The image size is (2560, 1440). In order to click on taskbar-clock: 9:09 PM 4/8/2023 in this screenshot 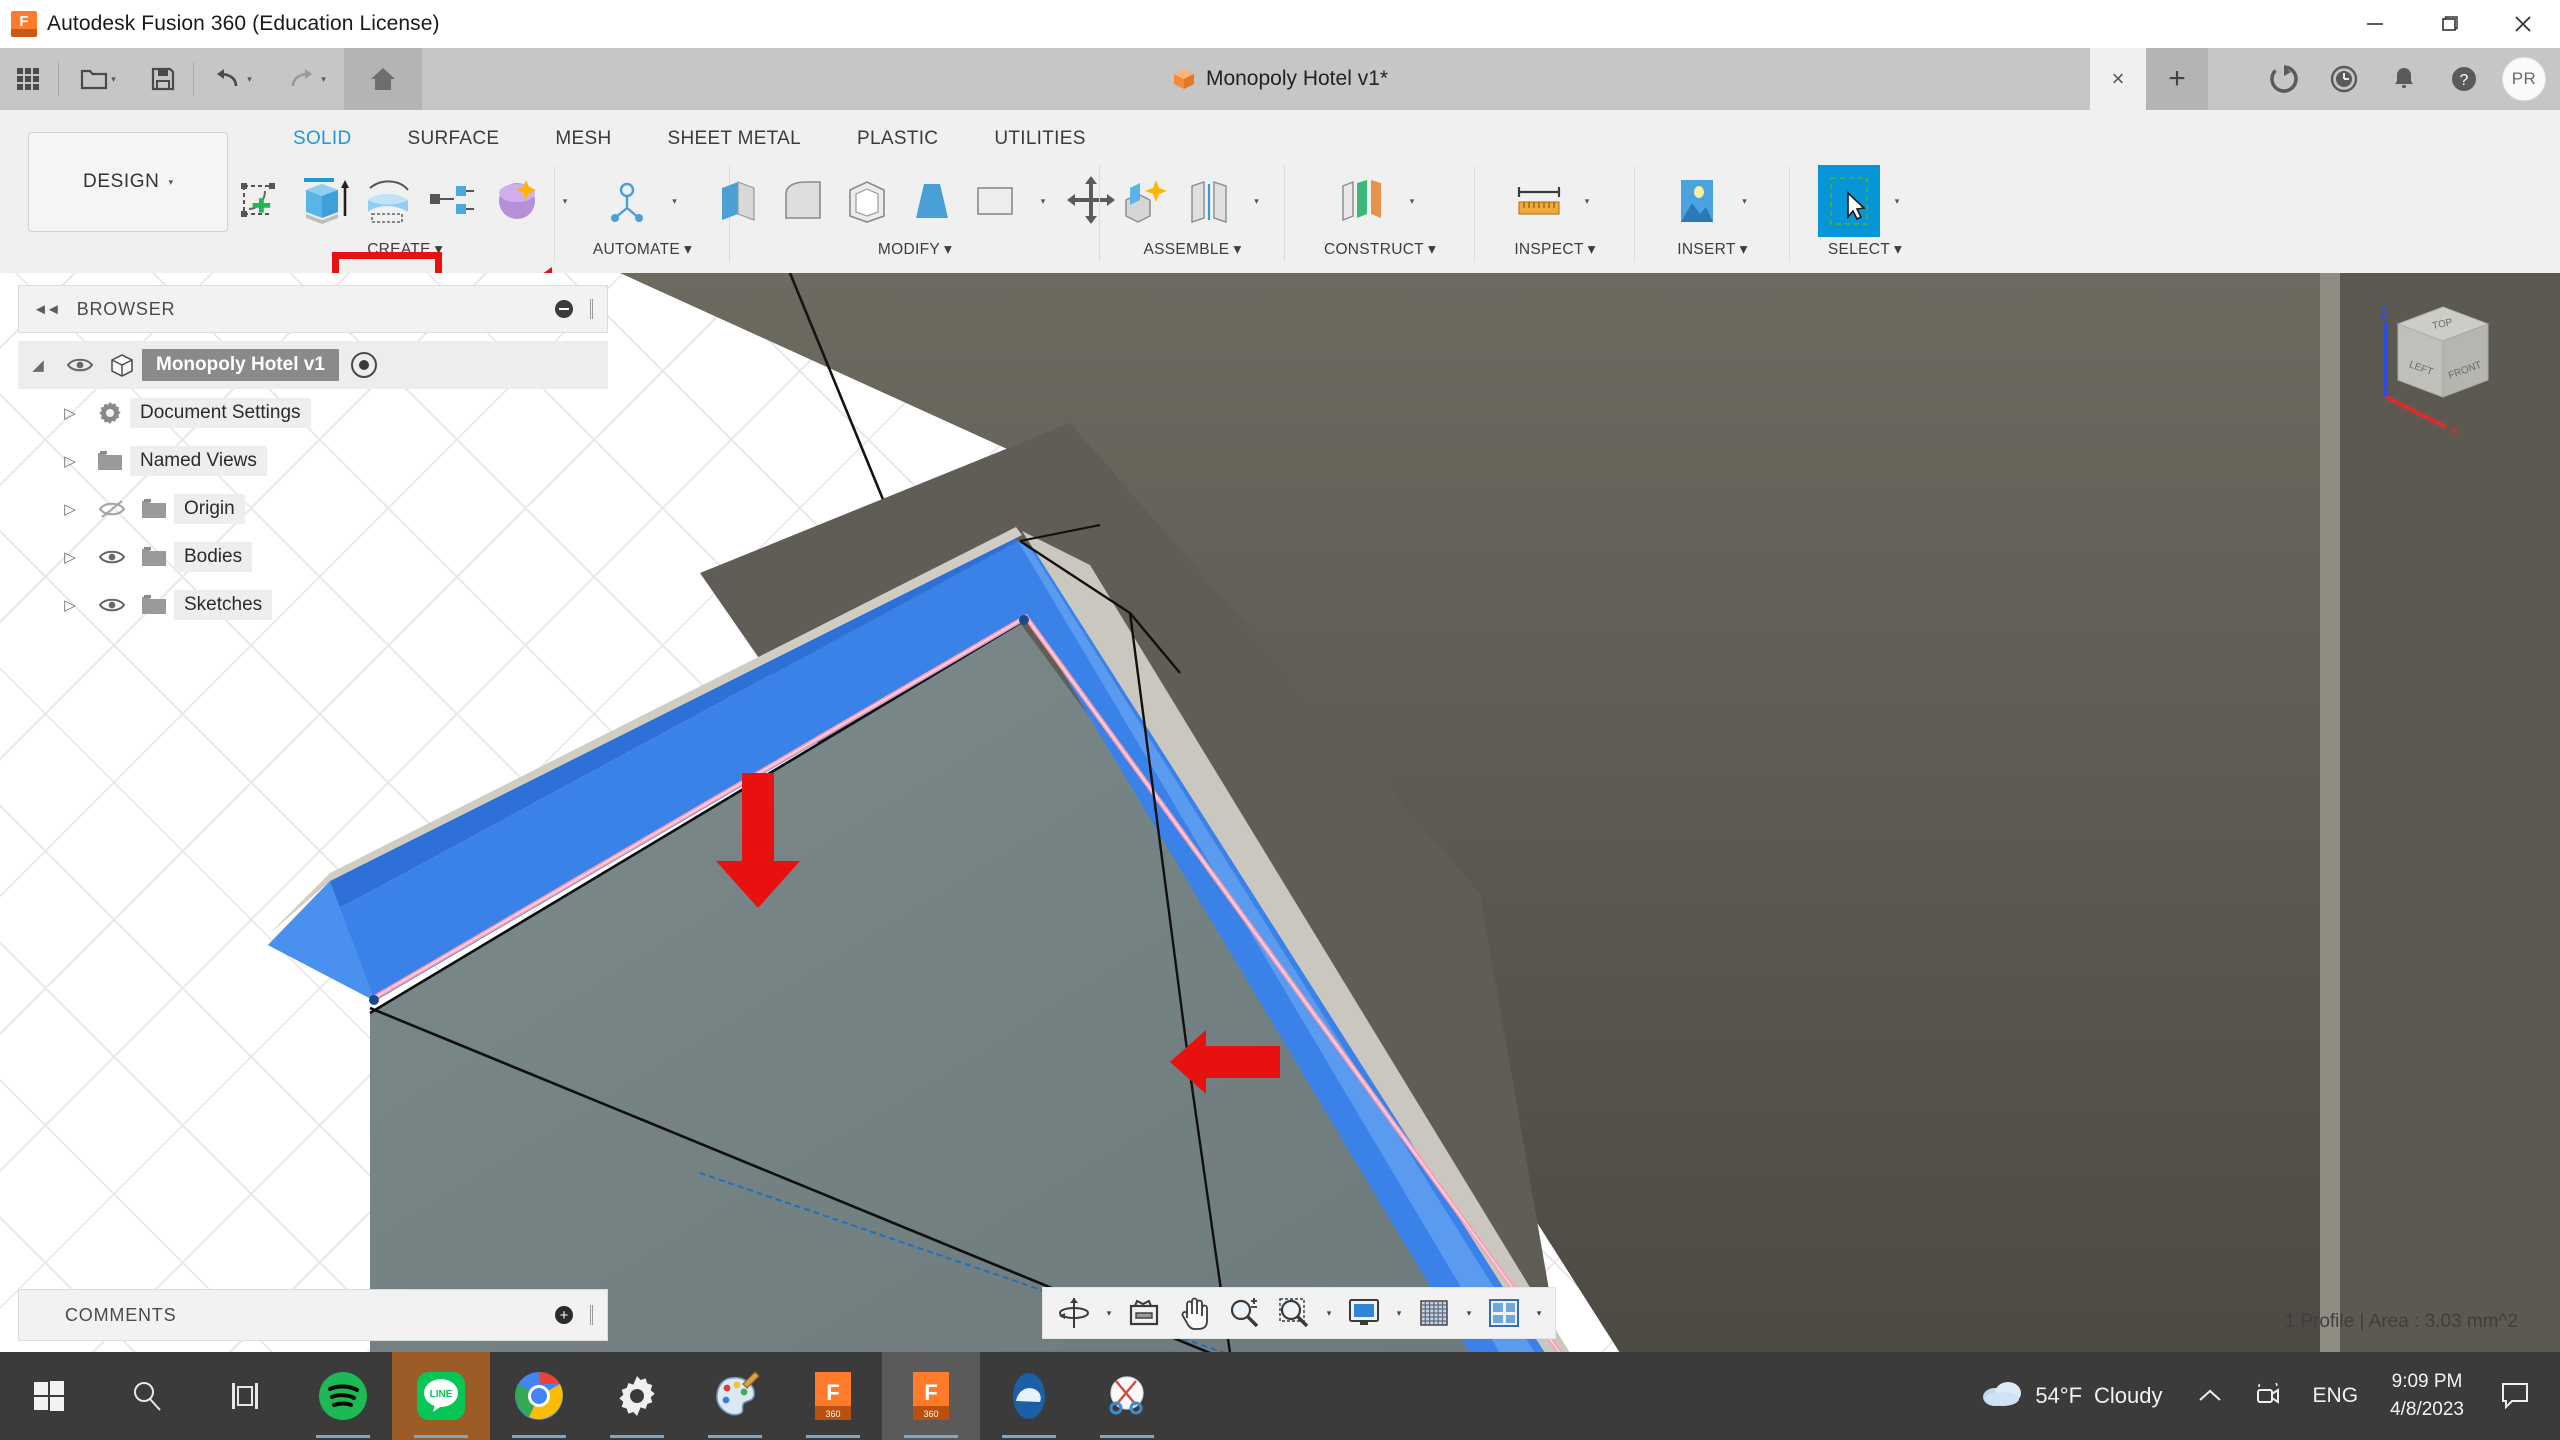, I will do `click(2427, 1395)`.